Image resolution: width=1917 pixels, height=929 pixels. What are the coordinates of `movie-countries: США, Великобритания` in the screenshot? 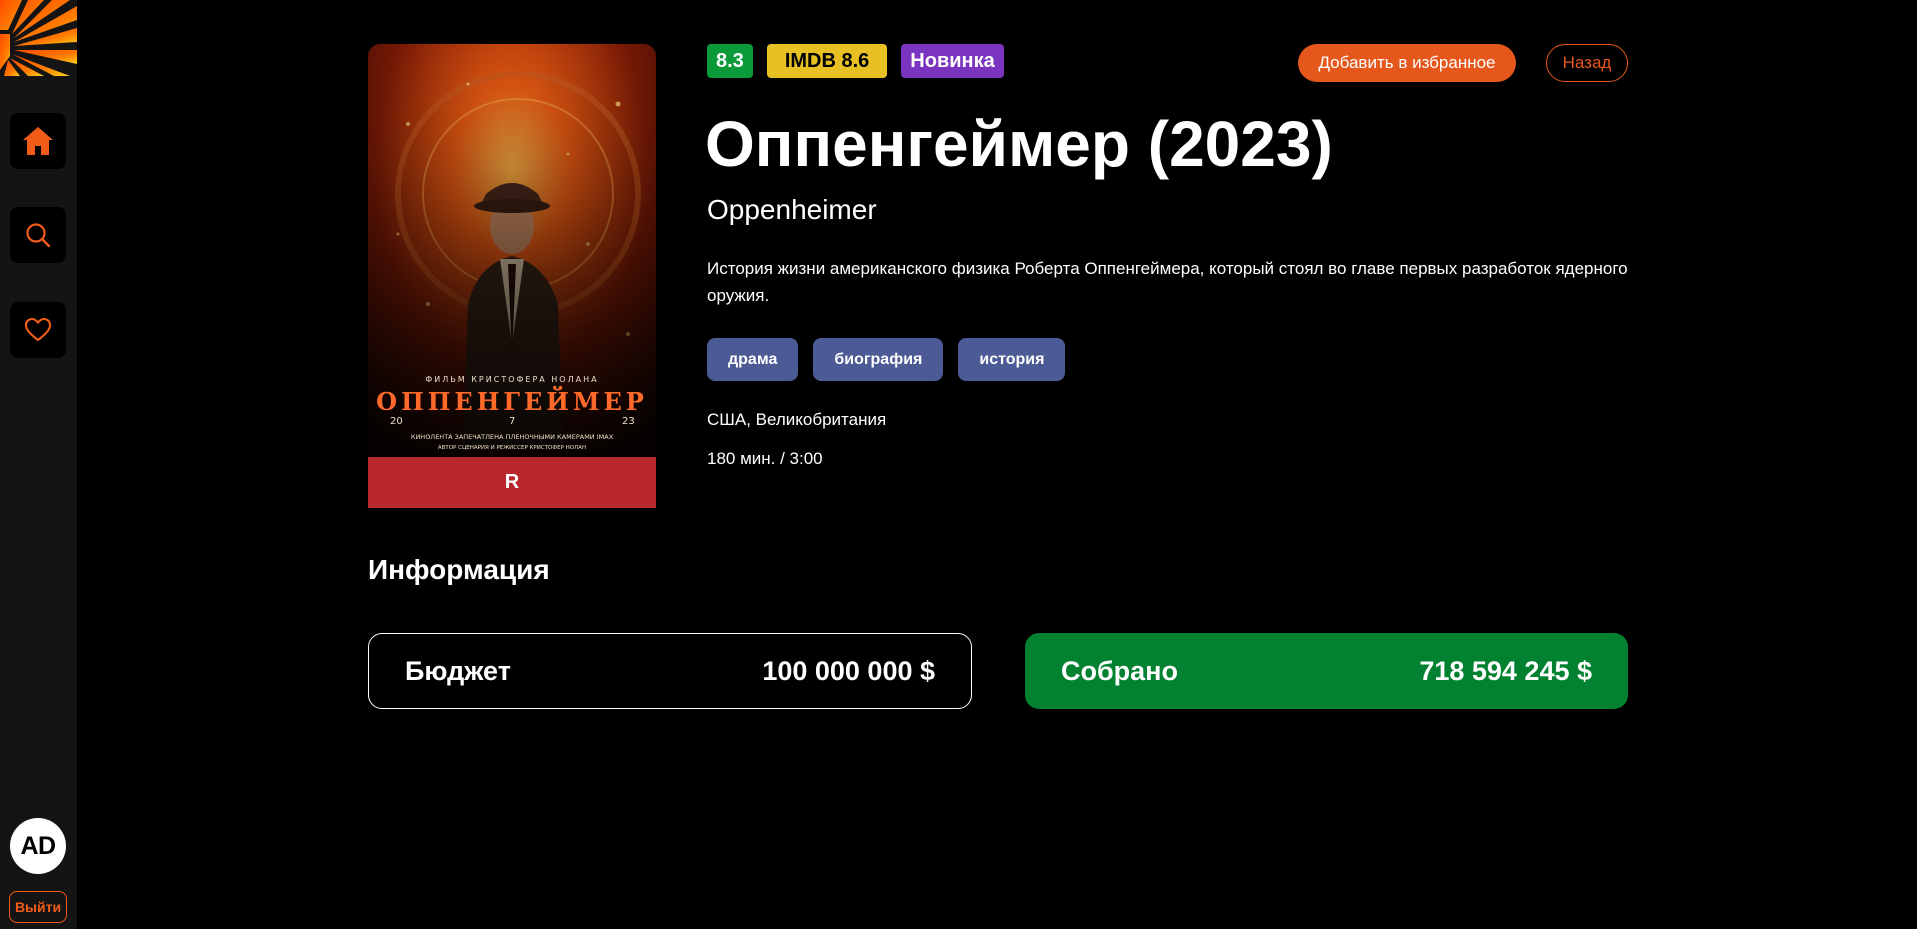 It's located at (797, 419).